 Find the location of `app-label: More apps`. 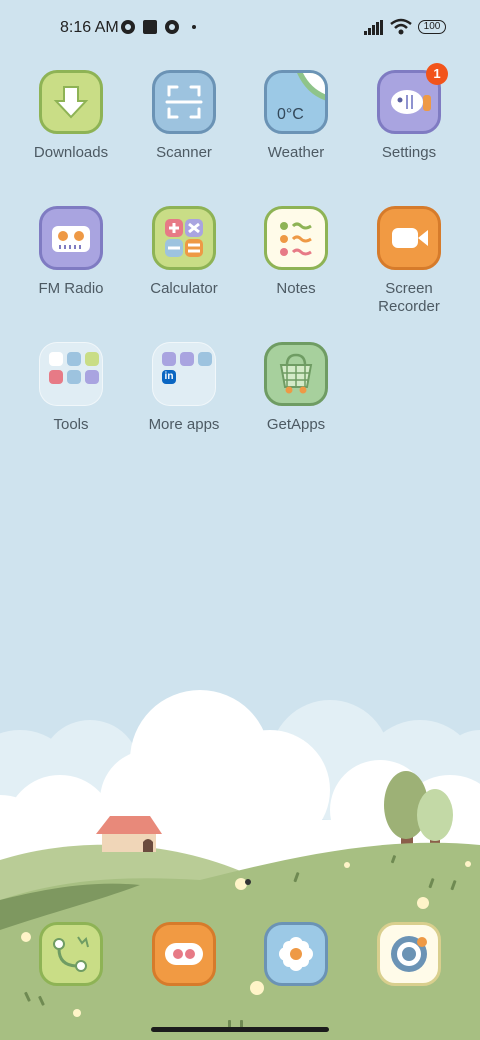

app-label: More apps is located at coordinates (184, 424).